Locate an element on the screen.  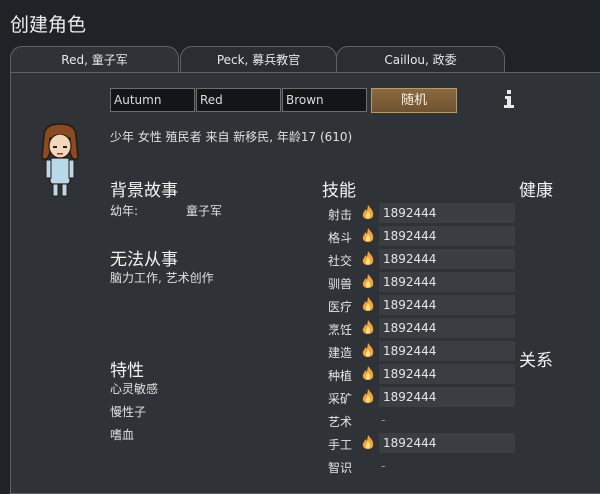
info-icon is located at coordinates (509, 99).